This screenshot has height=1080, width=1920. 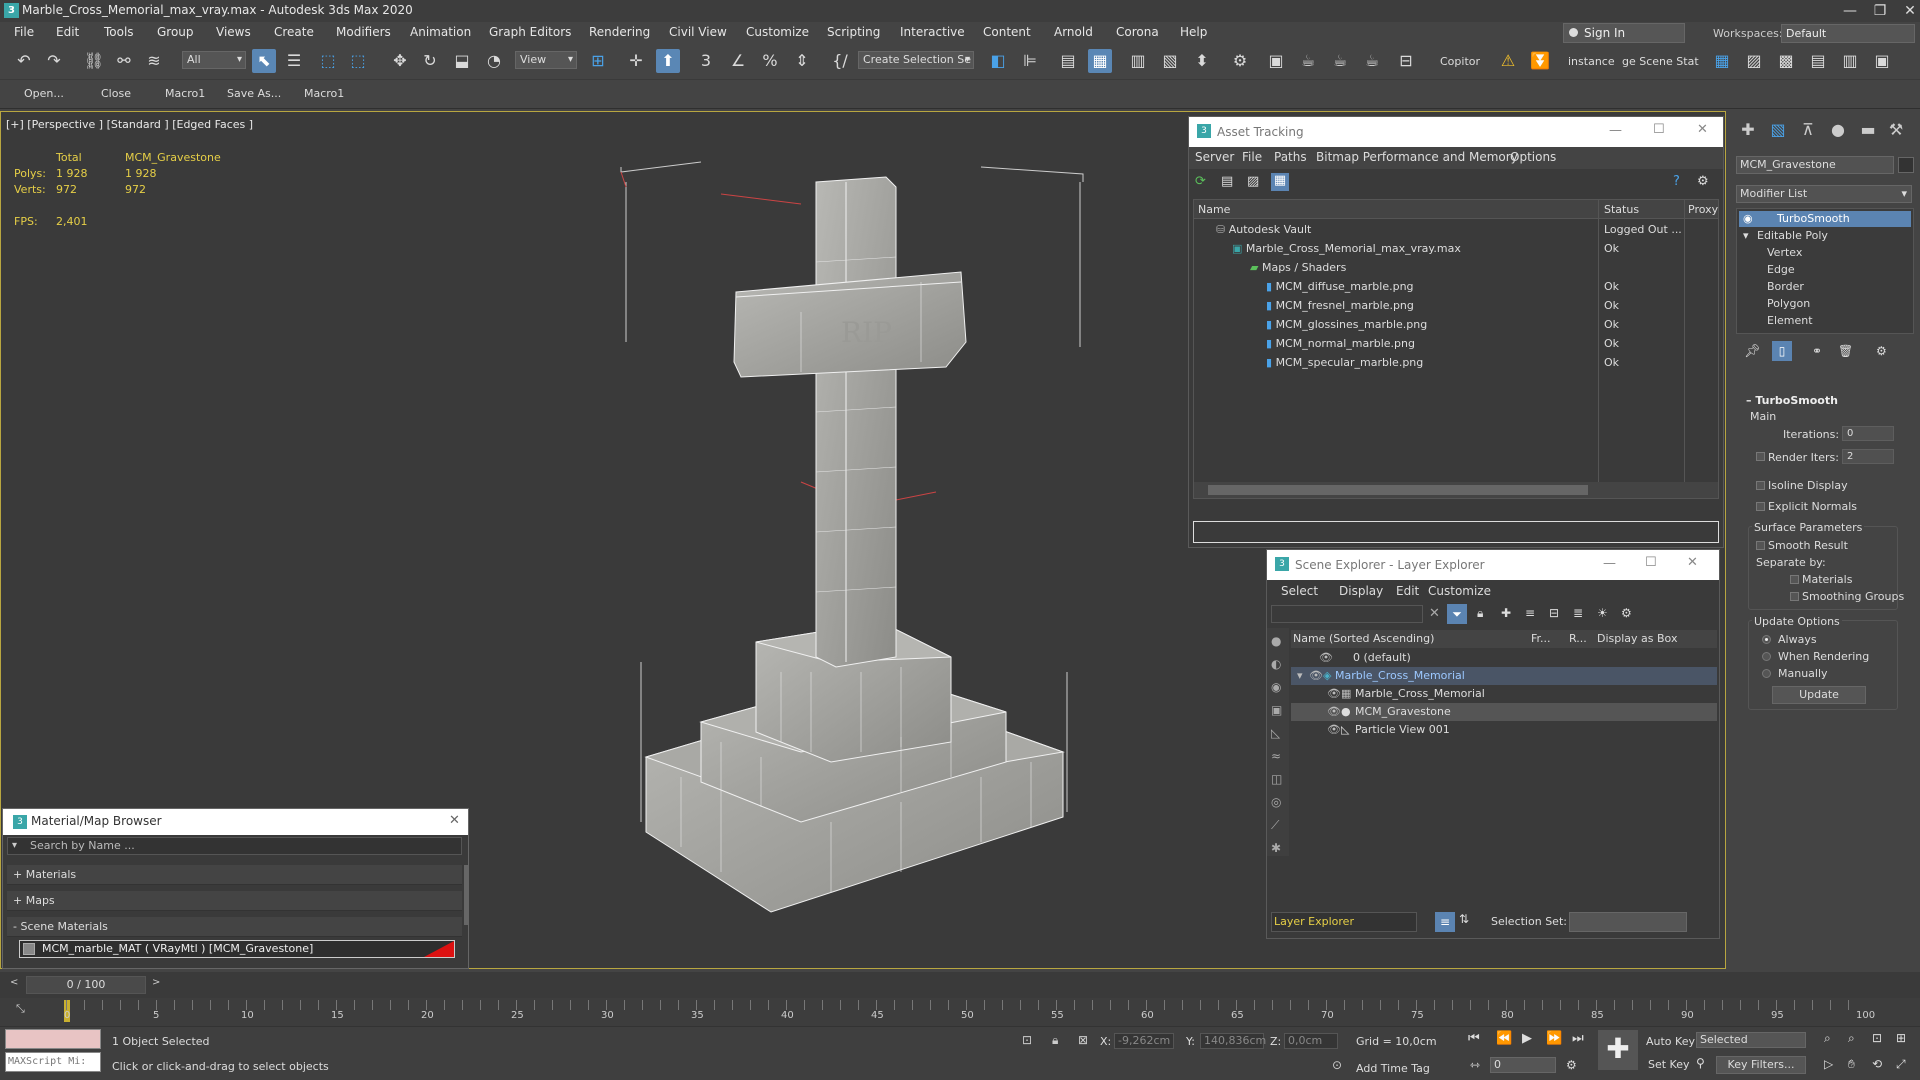 I want to click on absolute-mode-icon: ⊠, so click(x=1083, y=1040).